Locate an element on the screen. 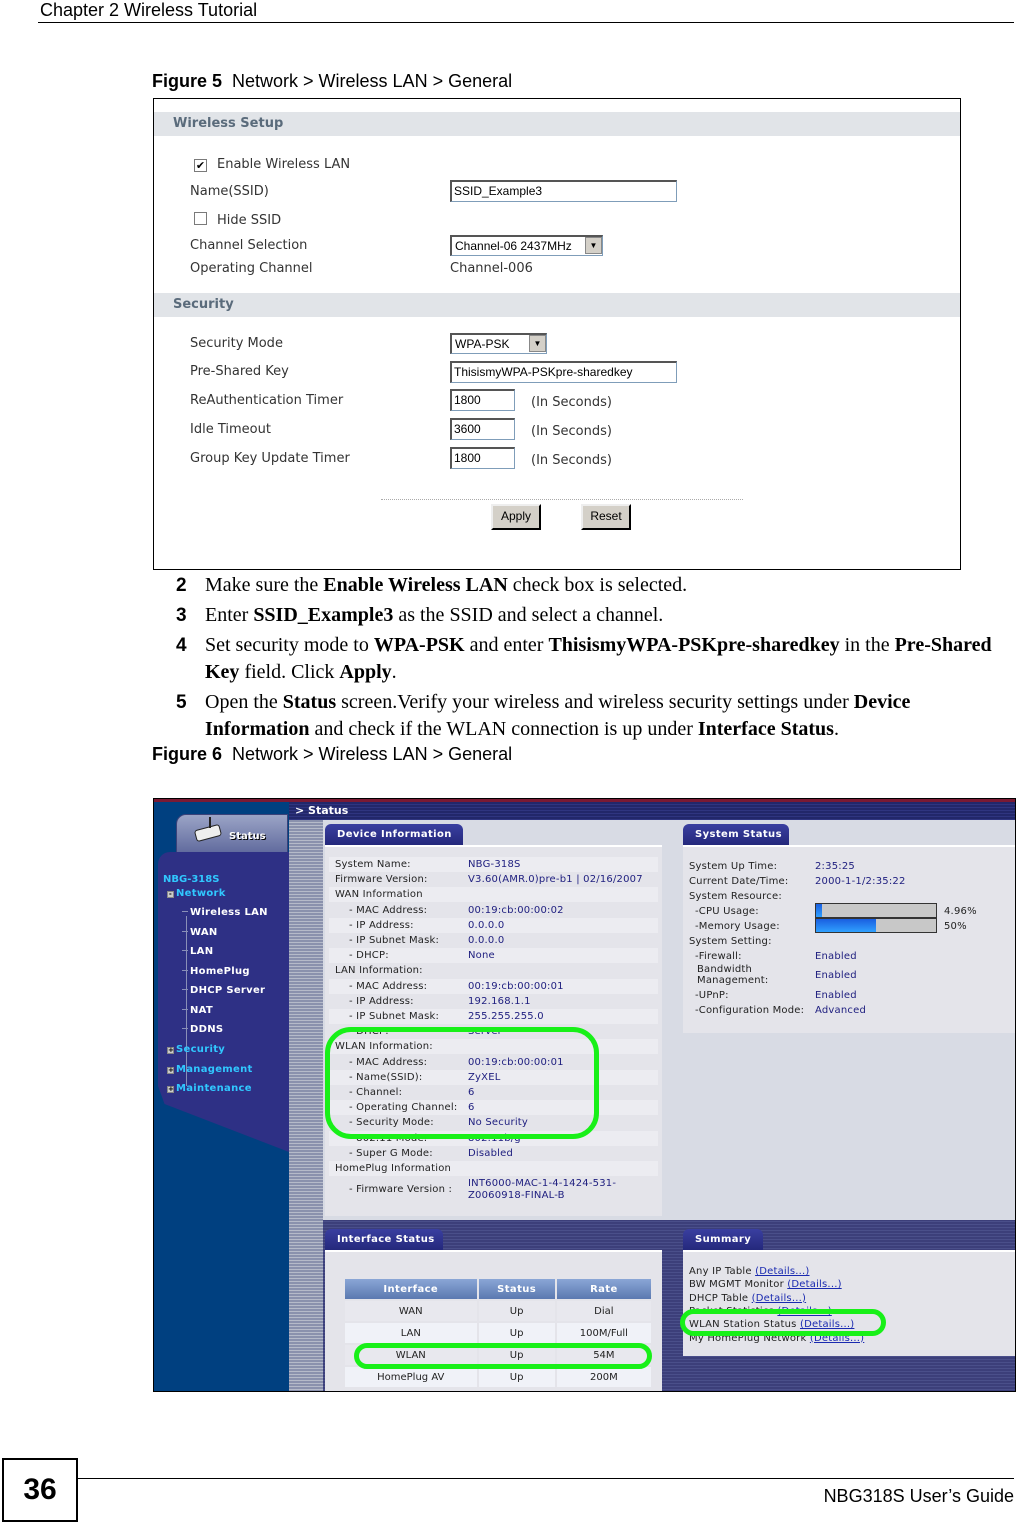 The image size is (1016, 1524). interface-header-row: Interface Status Rate is located at coordinates (498, 1289).